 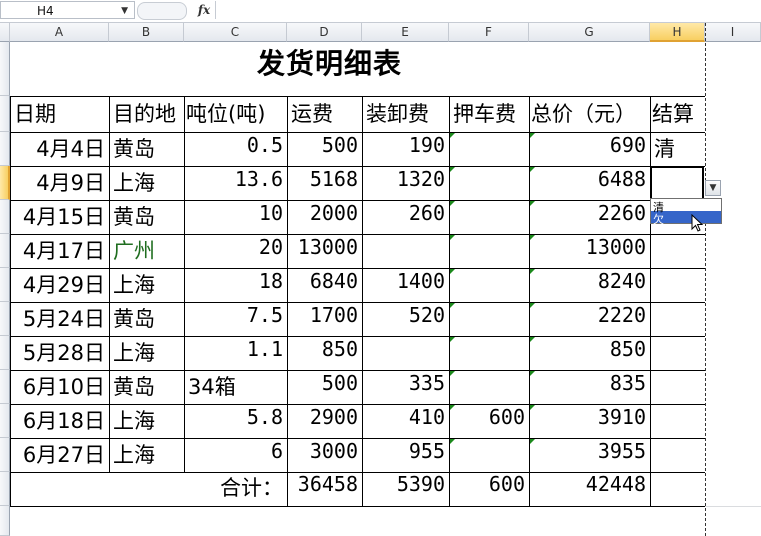 I want to click on column-header-h: H, so click(x=677, y=32).